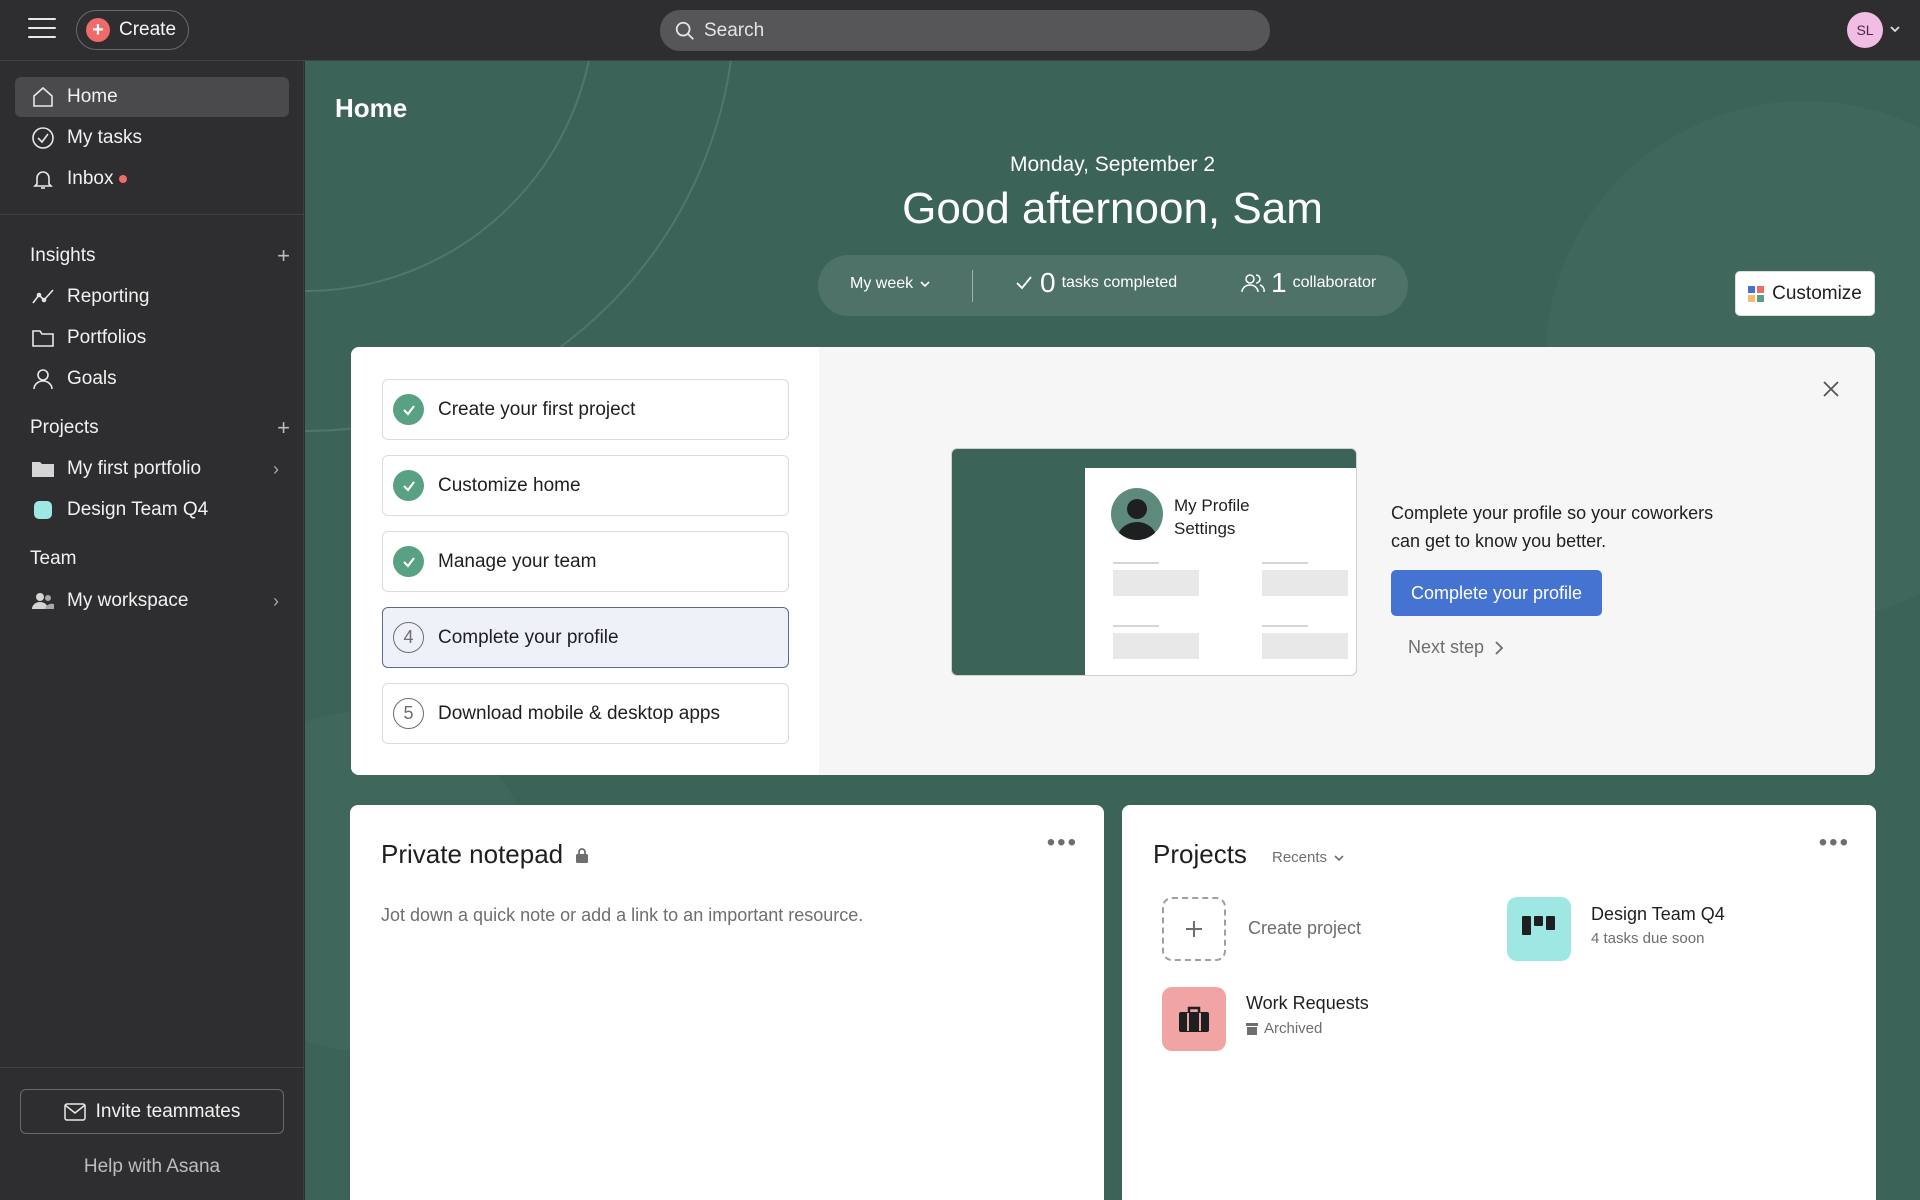  Describe the element at coordinates (1095, 283) in the screenshot. I see `tasks-completed-stat: 0 tasks completed` at that location.